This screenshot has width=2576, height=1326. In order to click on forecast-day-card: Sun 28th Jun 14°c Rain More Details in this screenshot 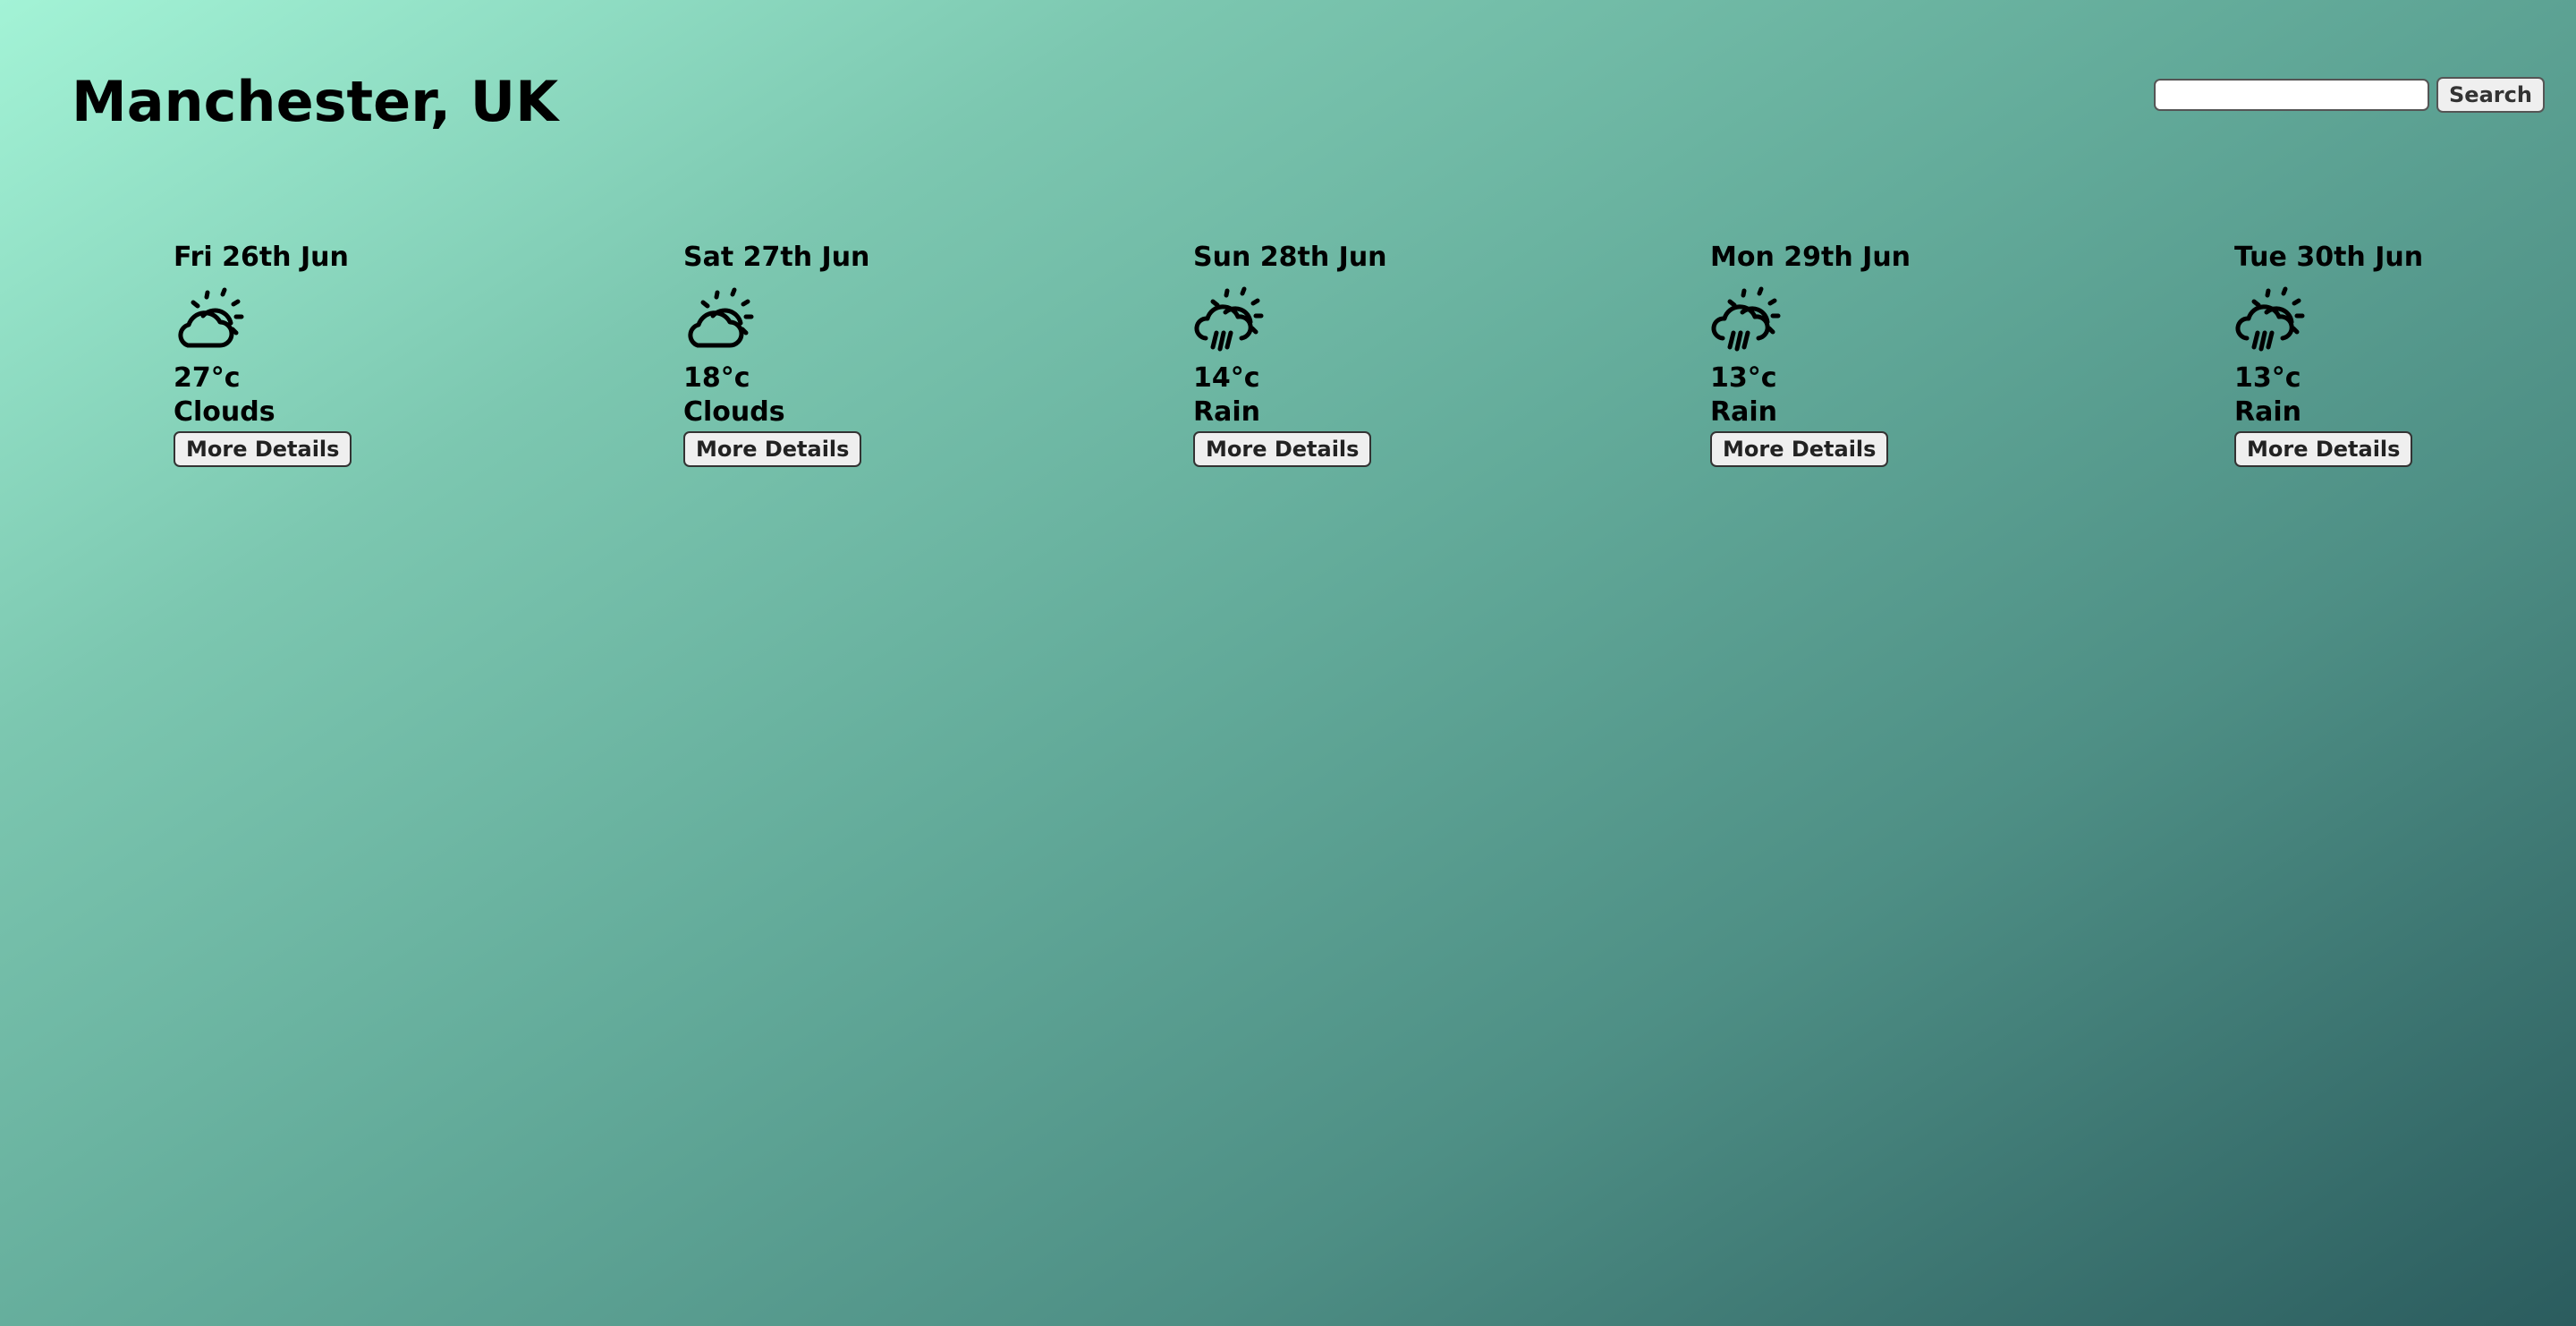, I will do `click(1290, 352)`.